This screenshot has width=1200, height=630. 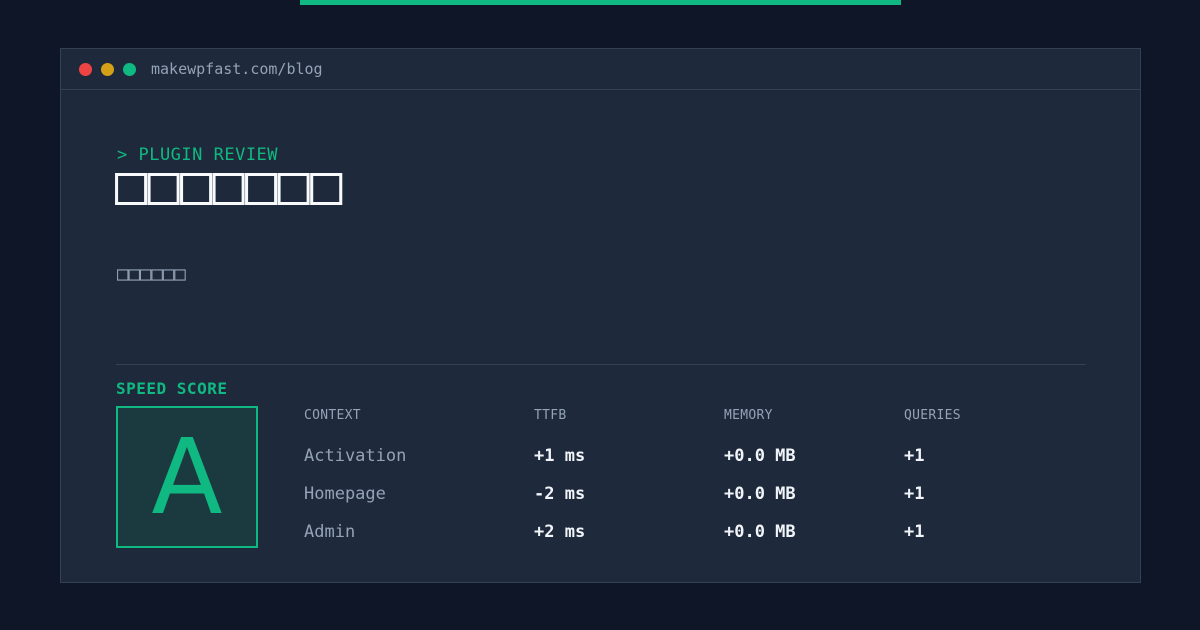 I want to click on window-titlebar: makewpfast.com/blog, so click(x=600, y=69).